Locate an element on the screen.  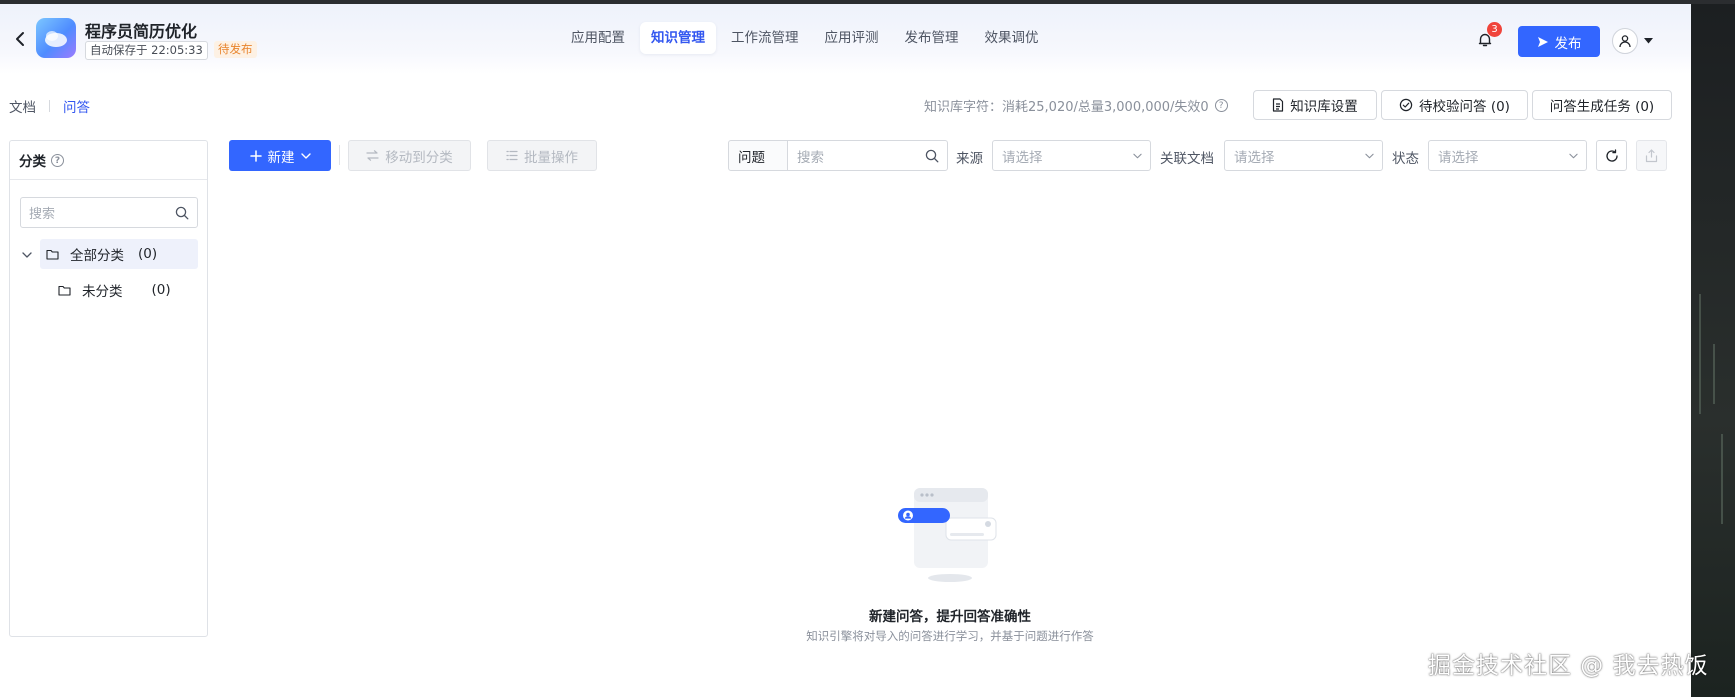
pending-qa-button: 待校验问答 (0) is located at coordinates (1454, 105).